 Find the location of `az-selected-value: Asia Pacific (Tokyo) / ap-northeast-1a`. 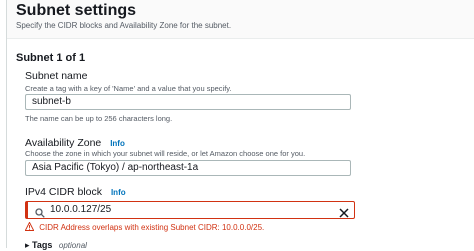

az-selected-value: Asia Pacific (Tokyo) / ap-northeast-1a is located at coordinates (115, 167).